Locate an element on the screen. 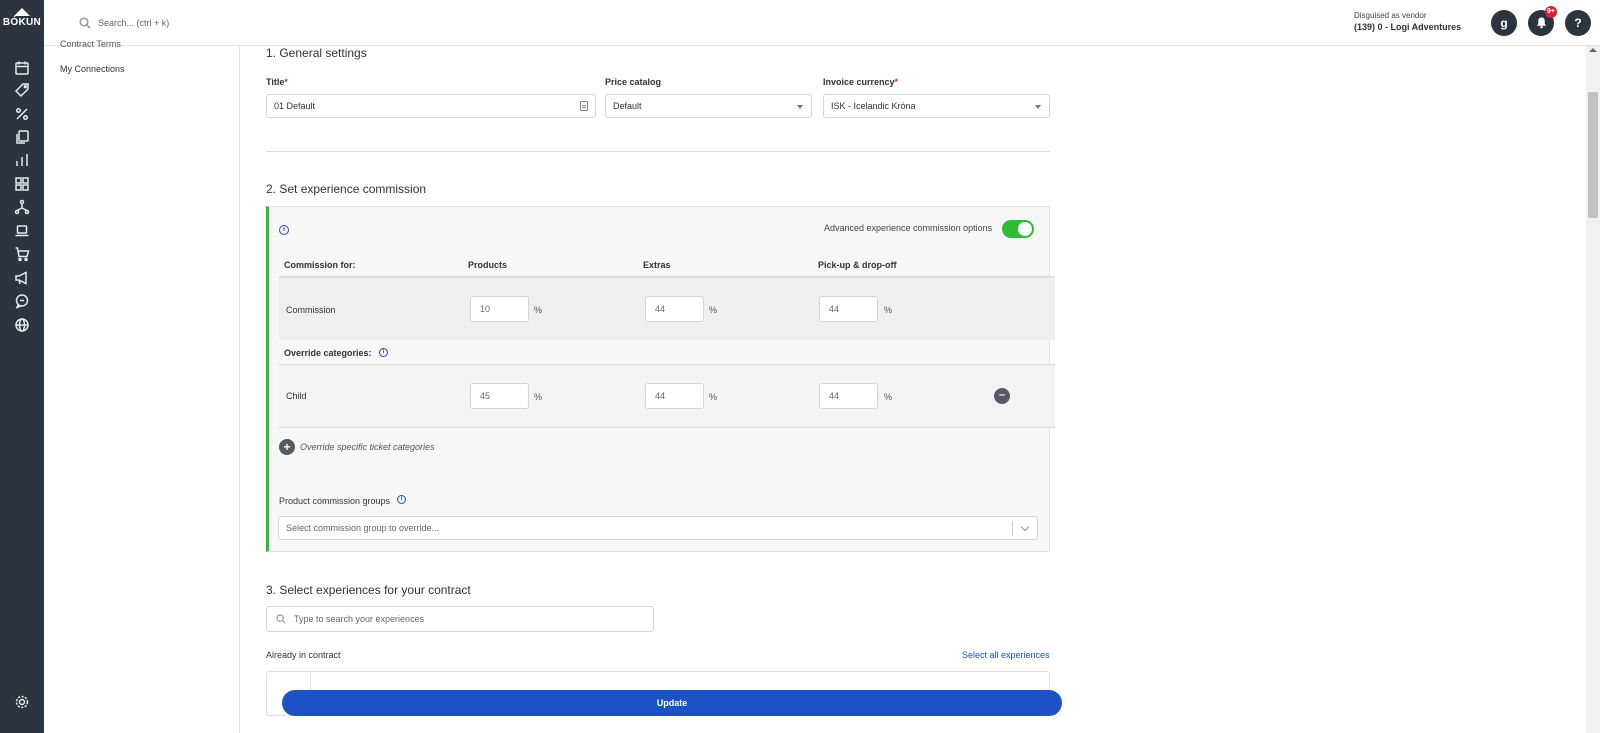  sidenav-item-my-connections: My Connections is located at coordinates (92, 69).